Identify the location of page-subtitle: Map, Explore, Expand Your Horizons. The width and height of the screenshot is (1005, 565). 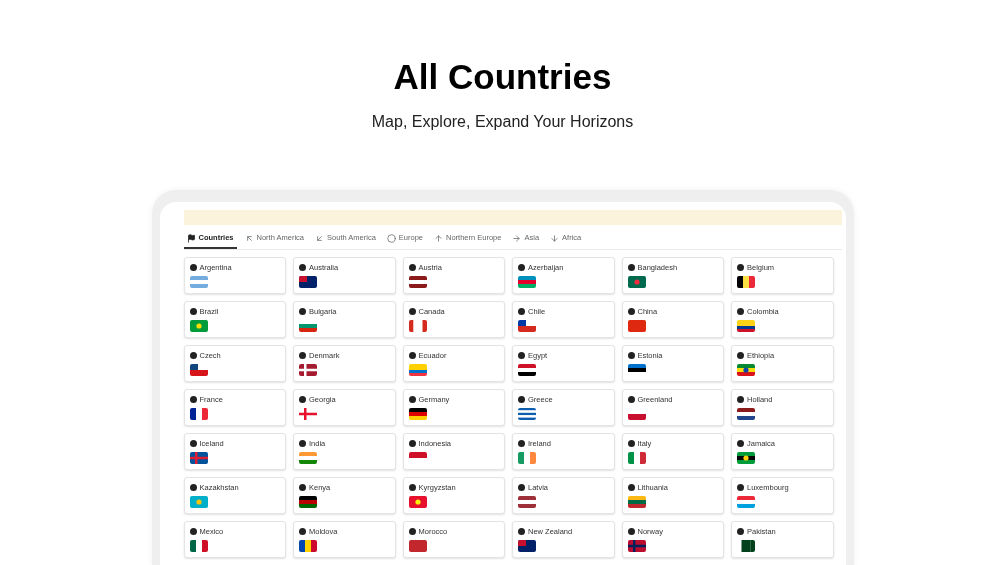
(502, 122).